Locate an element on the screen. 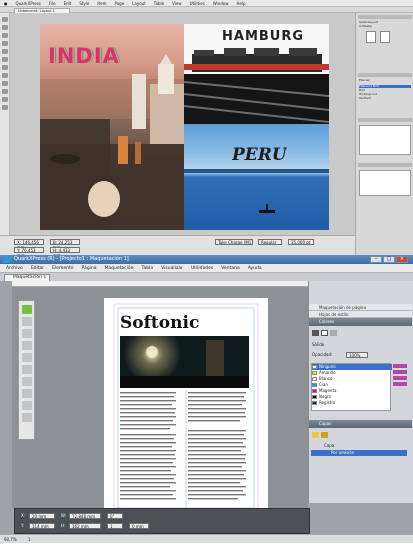 The image size is (413, 544). y-field: Y: 76,453 mm is located at coordinates (29, 252).